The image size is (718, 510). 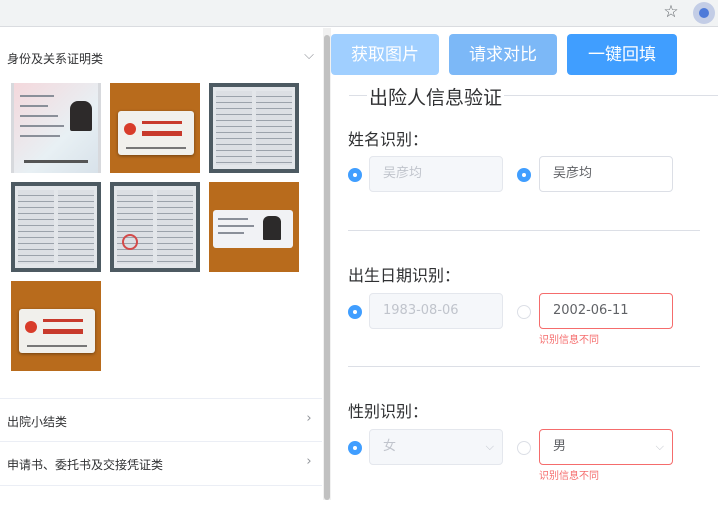 What do you see at coordinates (606, 447) in the screenshot?
I see `gender-right-select: 男 ⌵` at bounding box center [606, 447].